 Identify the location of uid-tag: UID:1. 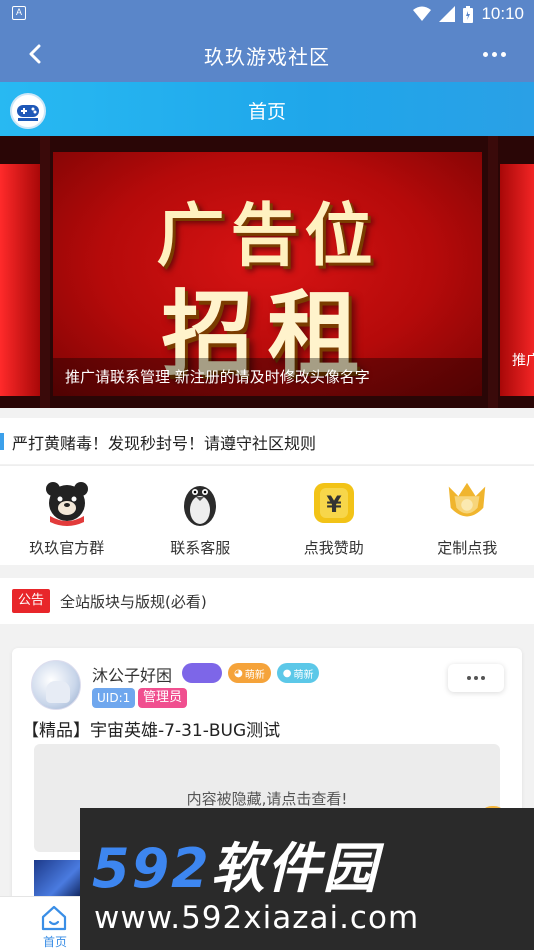
(114, 698).